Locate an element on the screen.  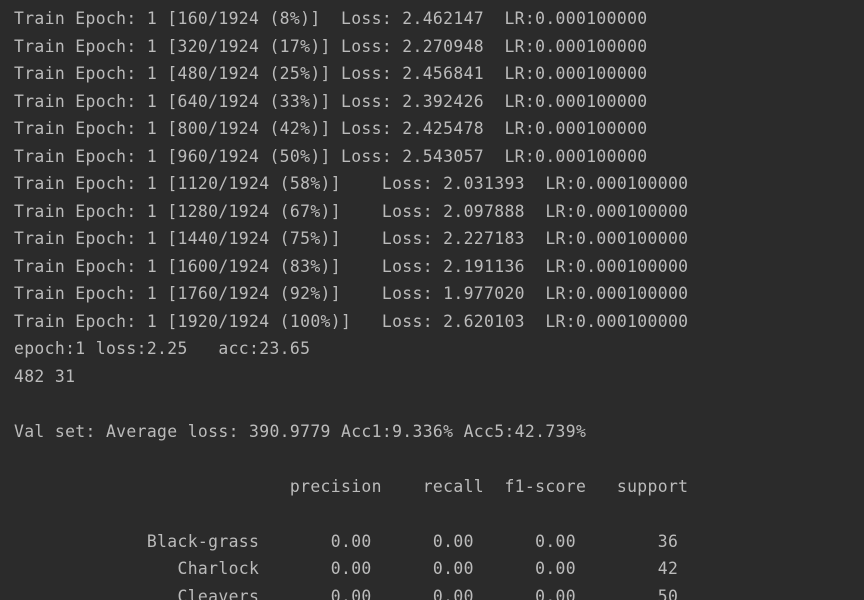
report-row: Charlock 0.00 0.00 0.00 42 is located at coordinates (346, 568).